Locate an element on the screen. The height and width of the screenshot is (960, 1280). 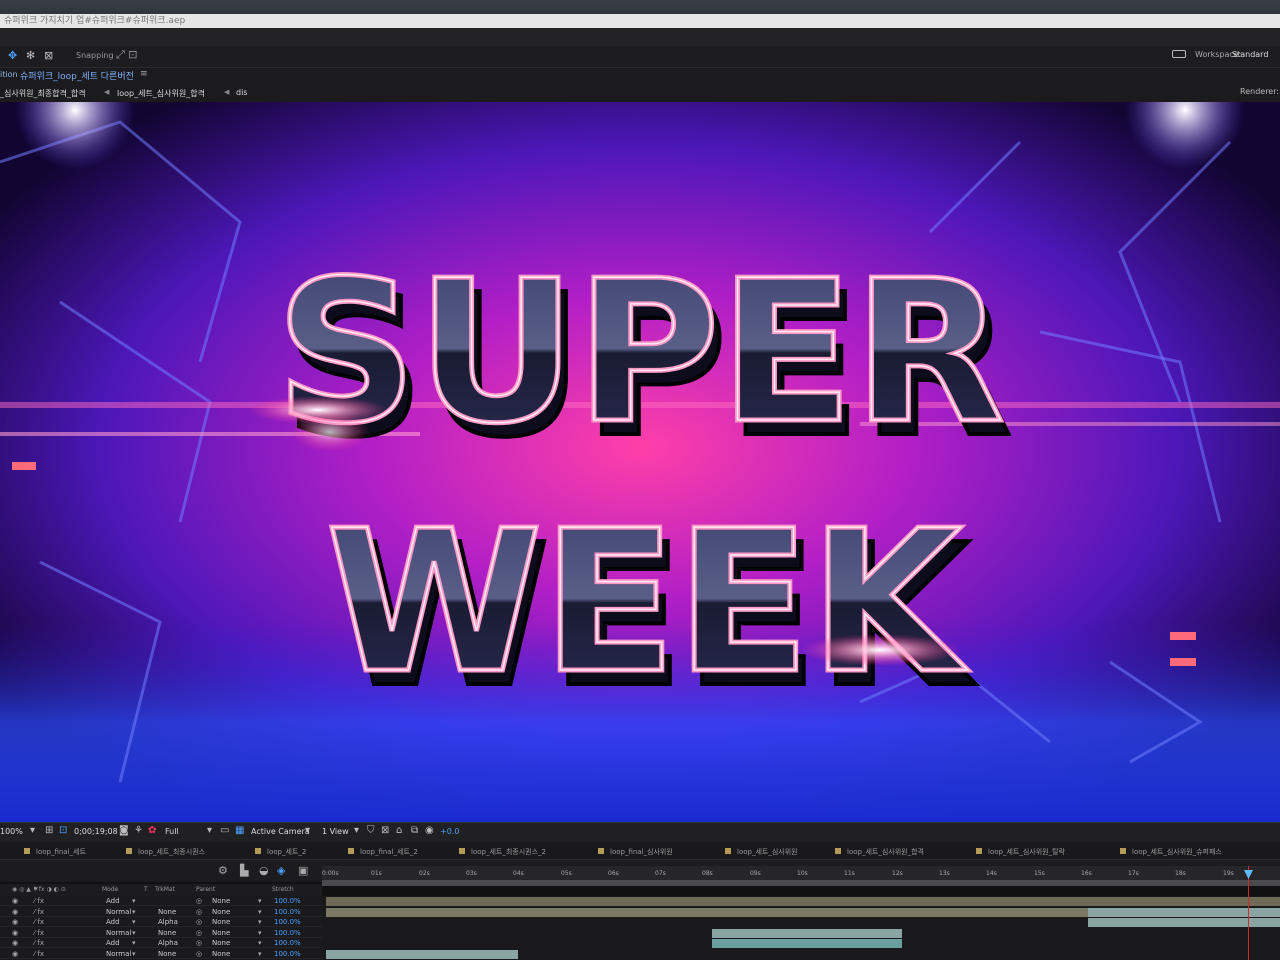
transparency-grid-icon: ▦ is located at coordinates (239, 830).